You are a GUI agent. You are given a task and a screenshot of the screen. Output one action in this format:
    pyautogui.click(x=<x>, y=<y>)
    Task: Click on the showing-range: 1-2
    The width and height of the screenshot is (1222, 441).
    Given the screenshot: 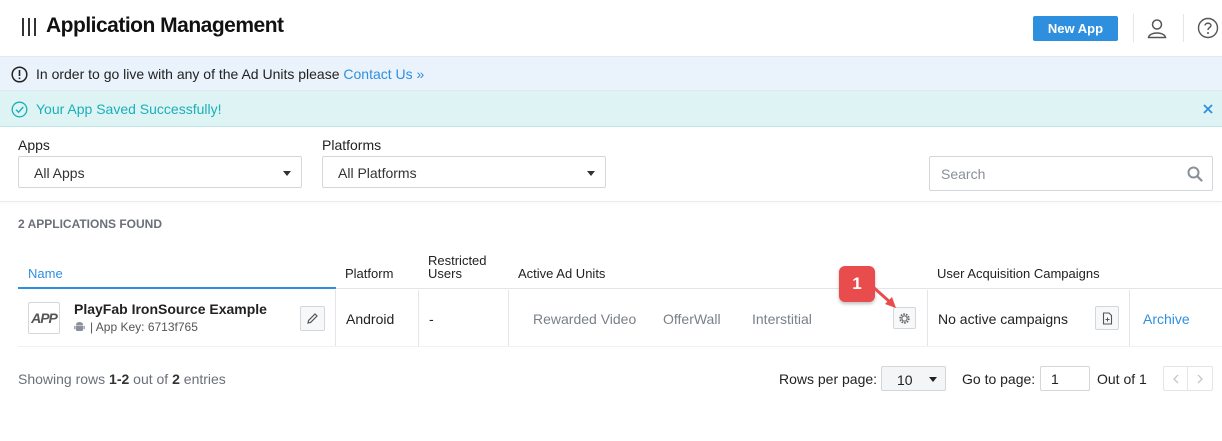 What is the action you would take?
    pyautogui.click(x=119, y=379)
    